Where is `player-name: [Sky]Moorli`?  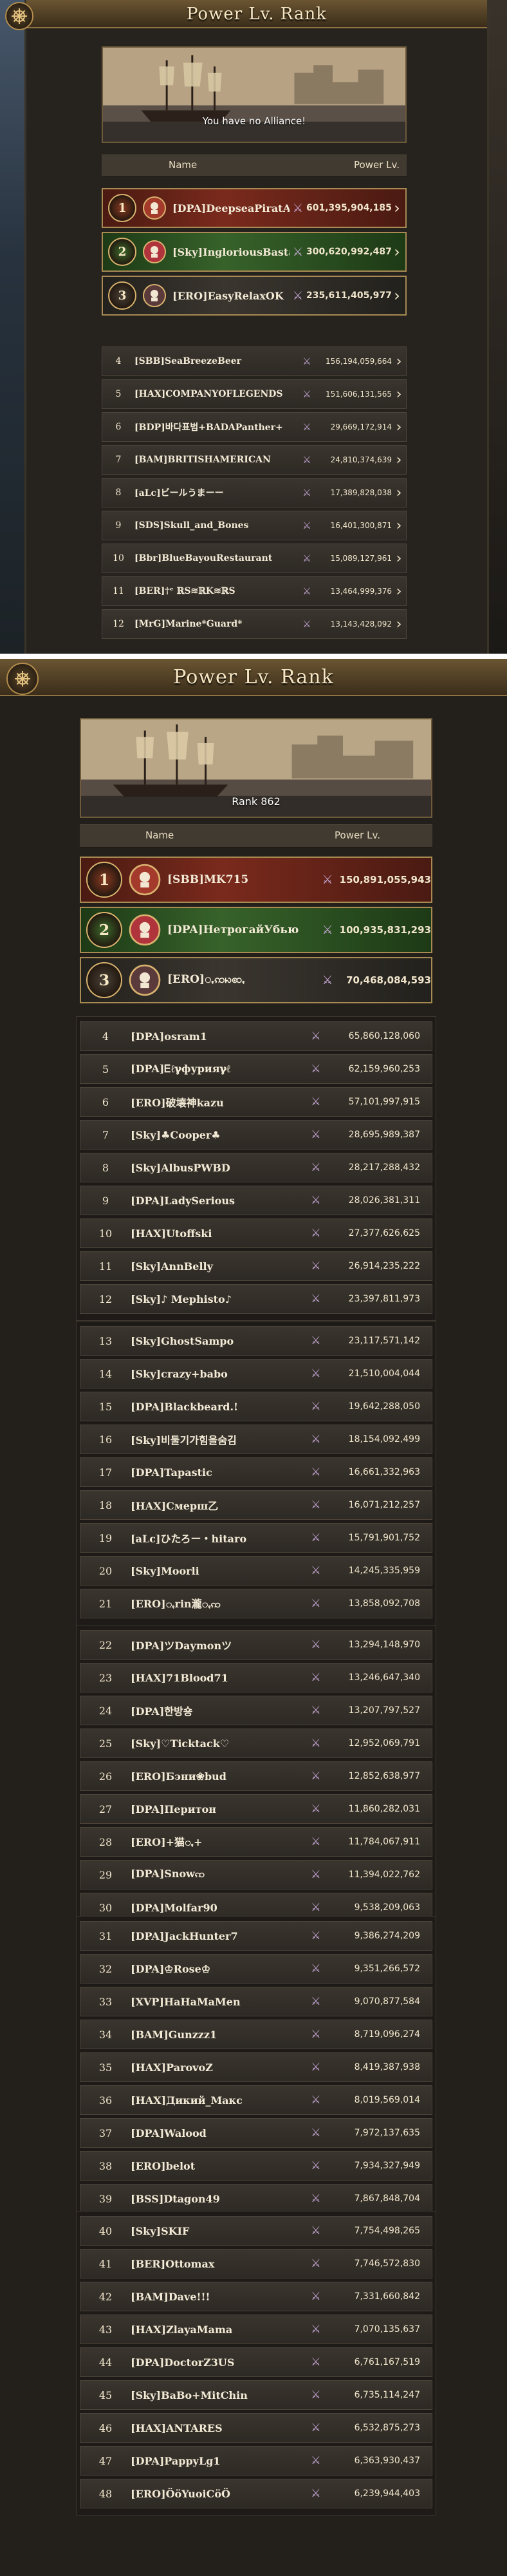 player-name: [Sky]Moorli is located at coordinates (165, 1570).